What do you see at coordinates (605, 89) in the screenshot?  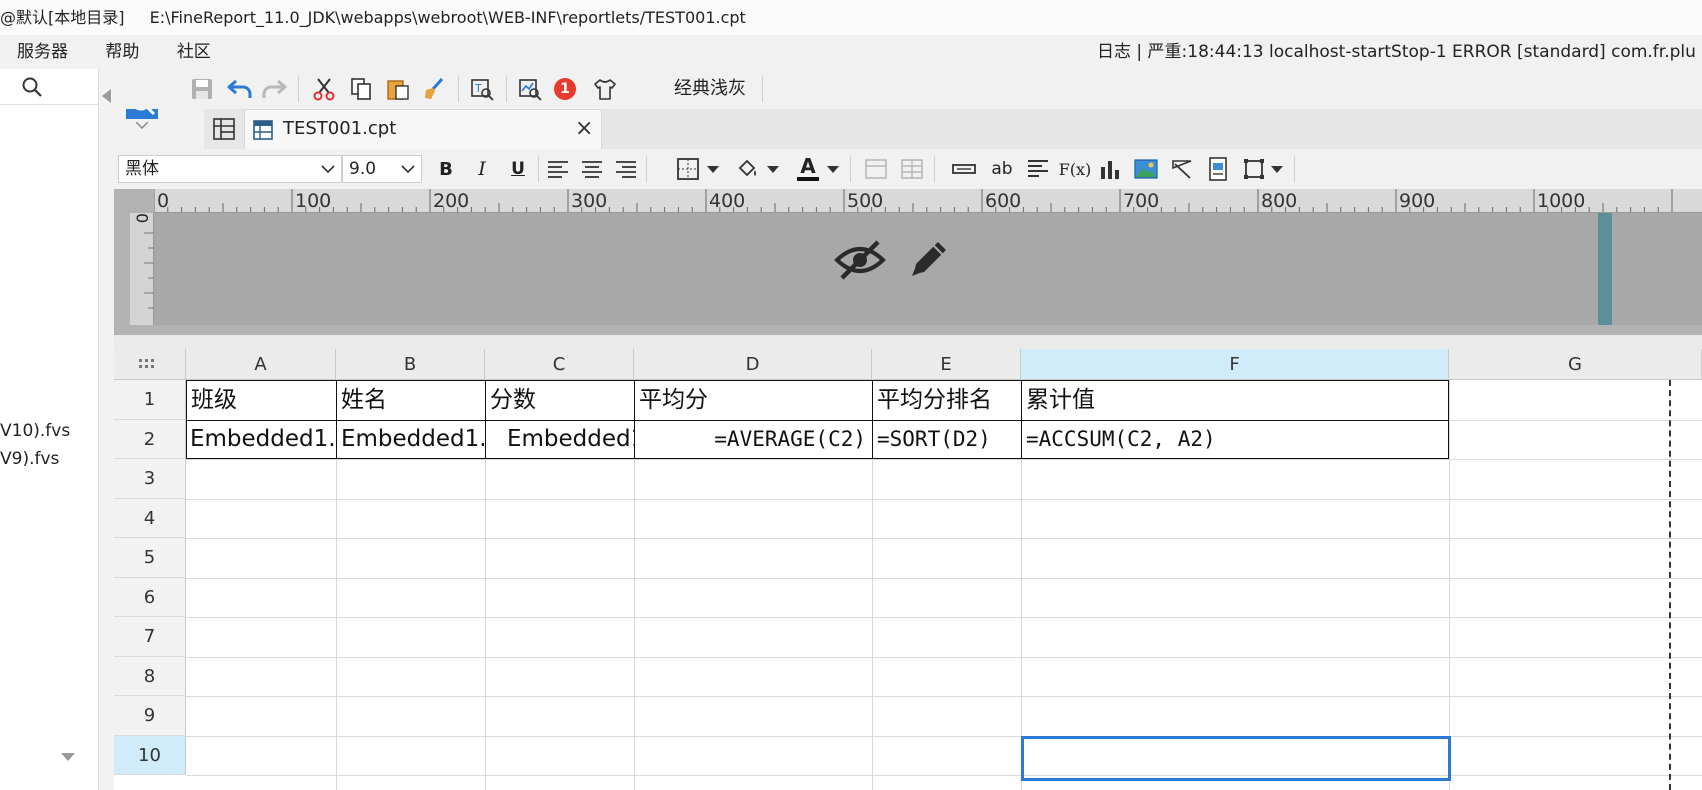 I see `theme-shirt-icon` at bounding box center [605, 89].